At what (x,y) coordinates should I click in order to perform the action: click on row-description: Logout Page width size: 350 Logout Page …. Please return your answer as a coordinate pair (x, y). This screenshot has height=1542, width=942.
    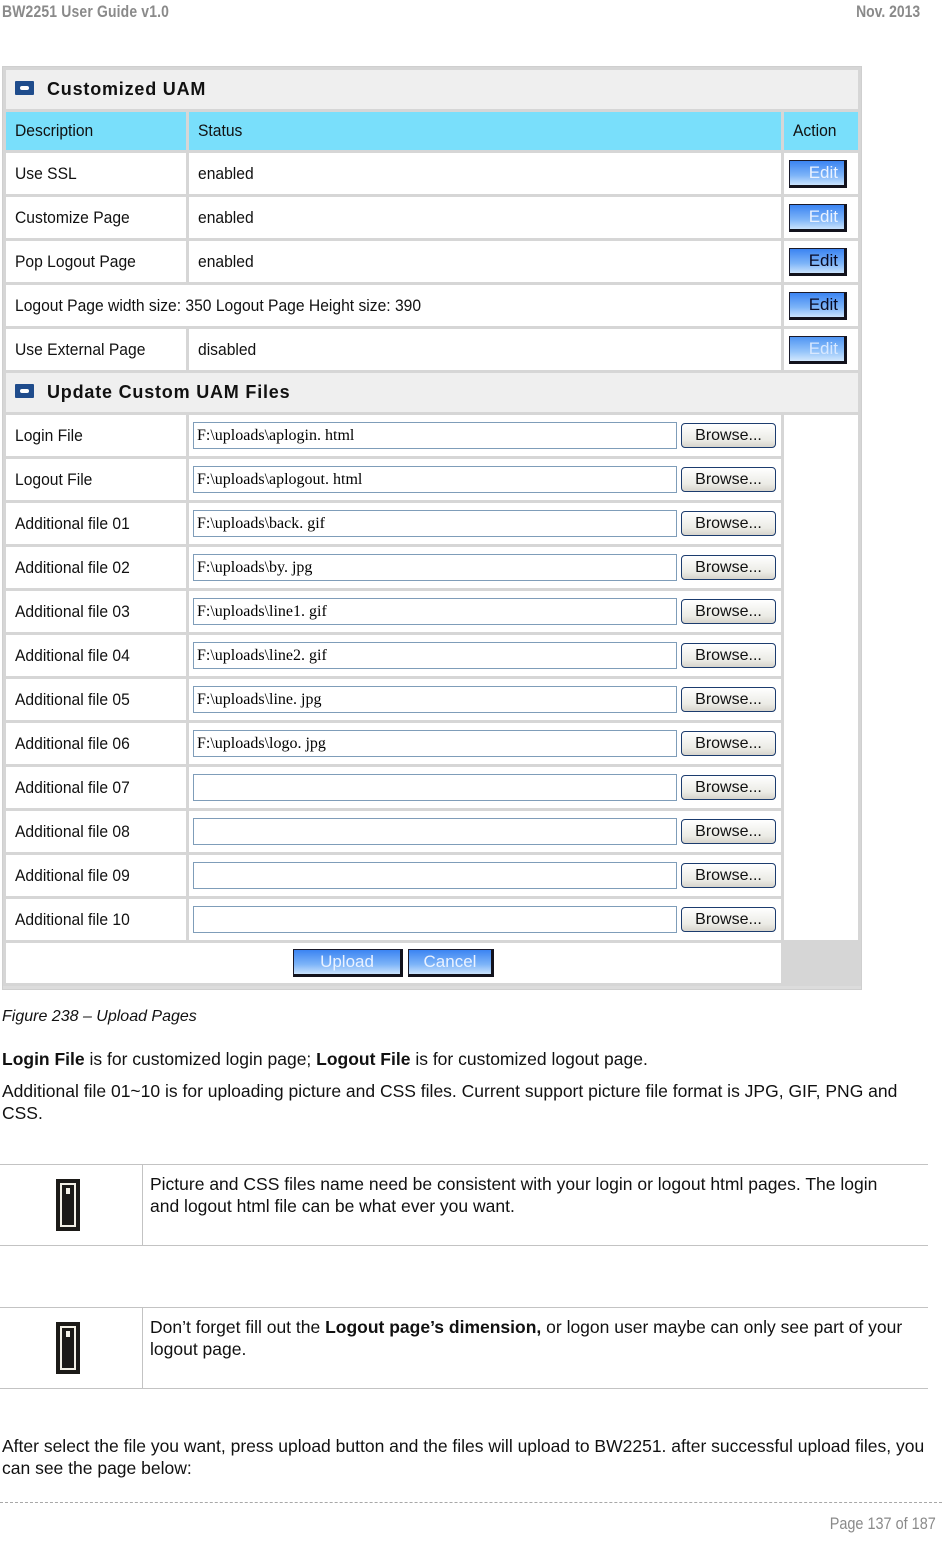
    Looking at the image, I should click on (218, 305).